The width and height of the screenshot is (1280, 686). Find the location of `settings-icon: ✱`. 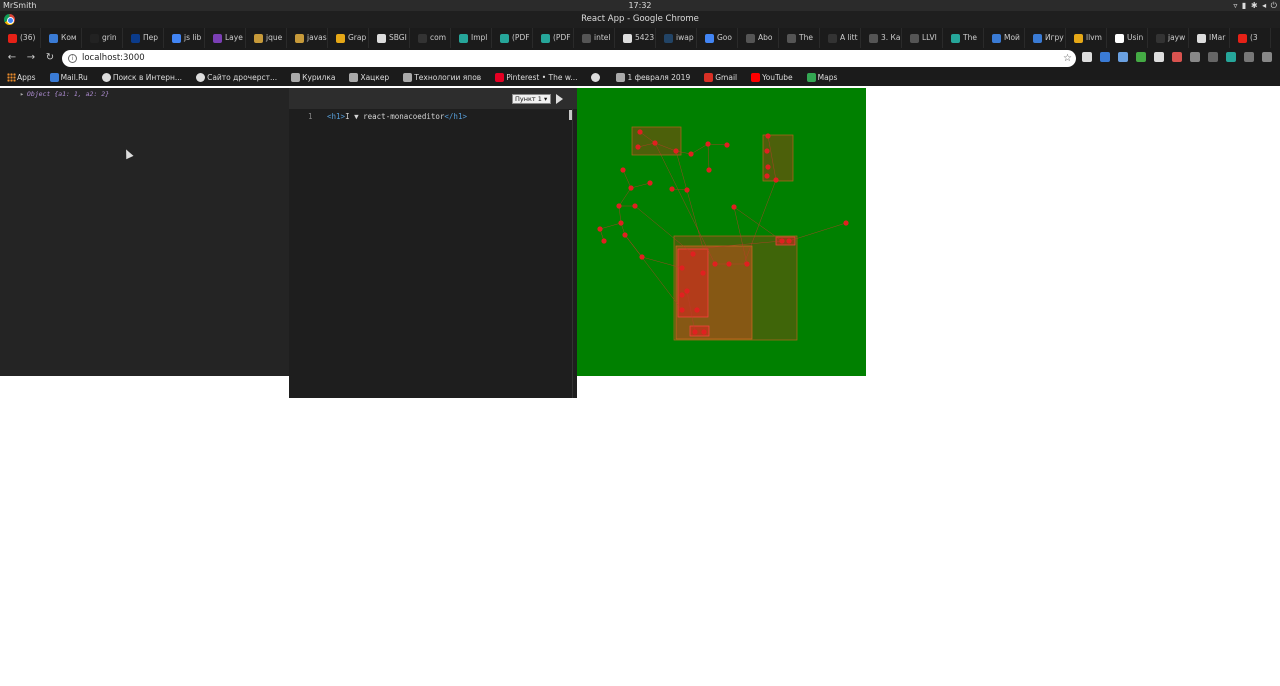

settings-icon: ✱ is located at coordinates (1255, 5).